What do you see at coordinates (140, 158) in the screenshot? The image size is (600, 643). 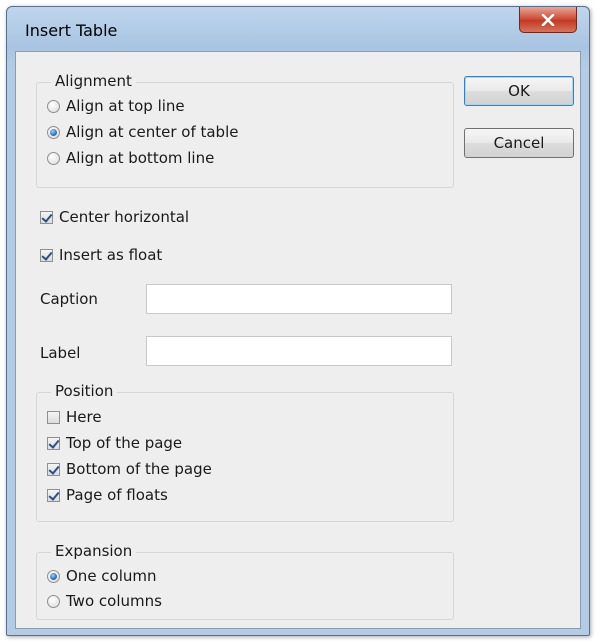 I see `radio-label: Align at bottom line` at bounding box center [140, 158].